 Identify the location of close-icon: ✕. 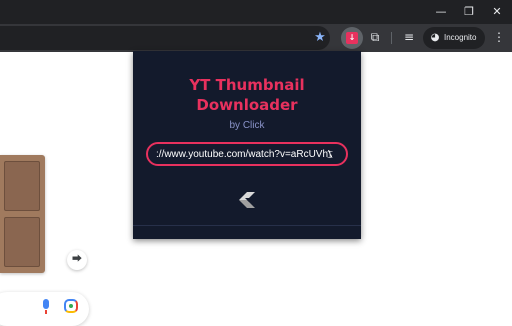
(497, 12).